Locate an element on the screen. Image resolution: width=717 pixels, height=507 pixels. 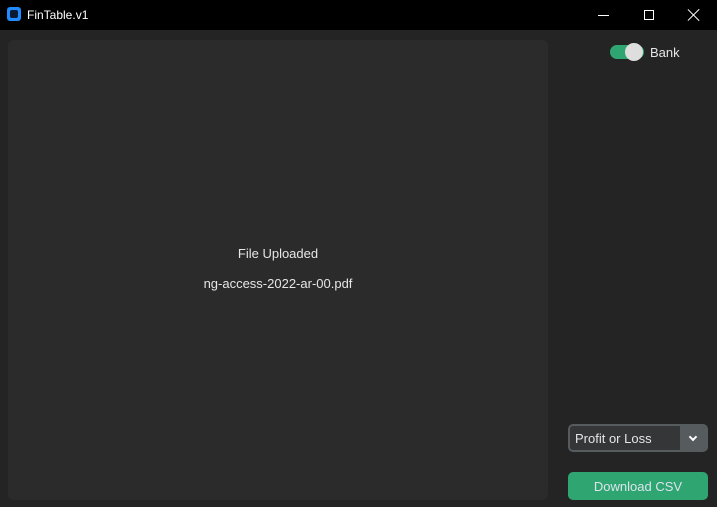
close-button is located at coordinates (694, 15).